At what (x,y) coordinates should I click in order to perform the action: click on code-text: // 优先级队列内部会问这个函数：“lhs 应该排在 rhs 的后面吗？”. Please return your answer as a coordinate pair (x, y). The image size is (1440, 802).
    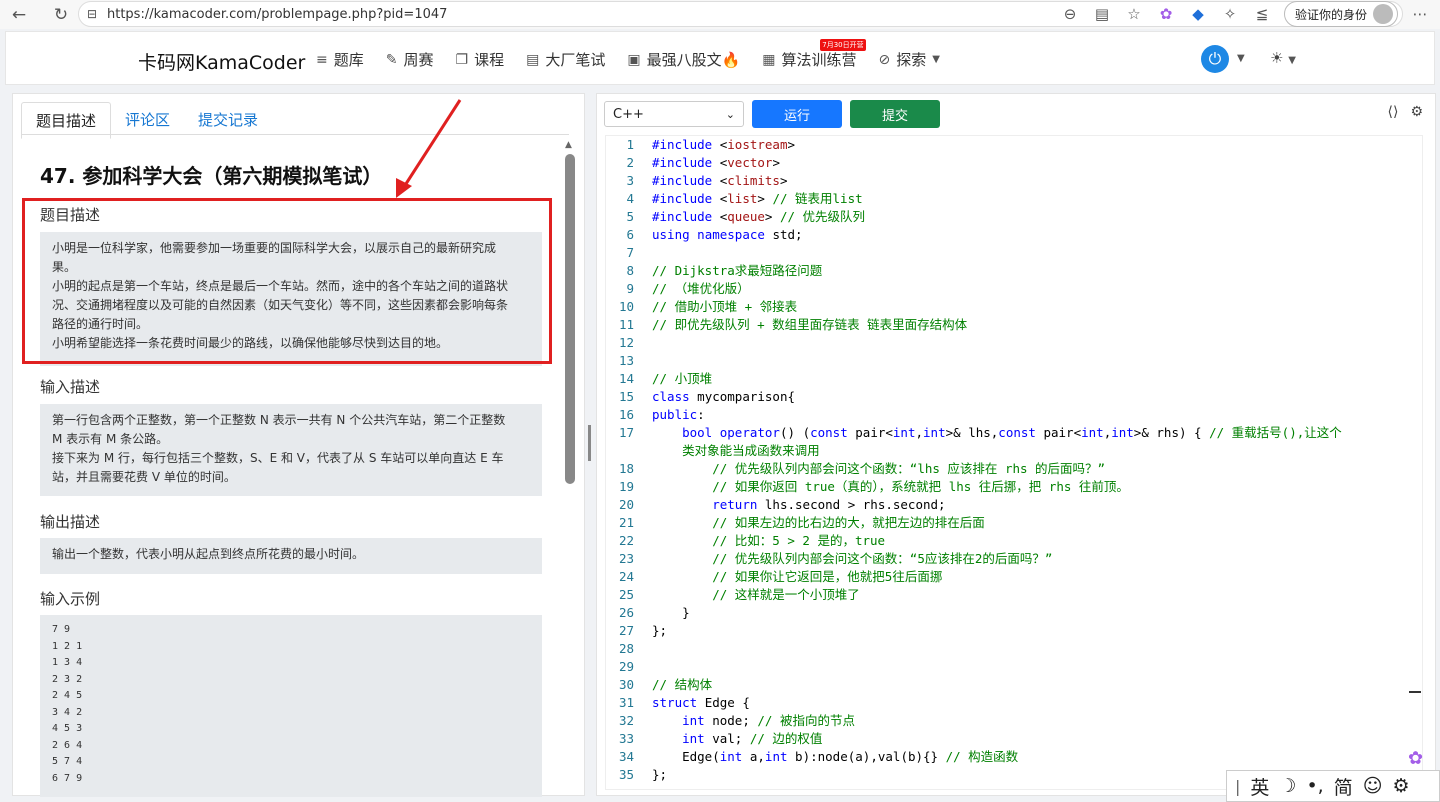
    Looking at the image, I should click on (878, 469).